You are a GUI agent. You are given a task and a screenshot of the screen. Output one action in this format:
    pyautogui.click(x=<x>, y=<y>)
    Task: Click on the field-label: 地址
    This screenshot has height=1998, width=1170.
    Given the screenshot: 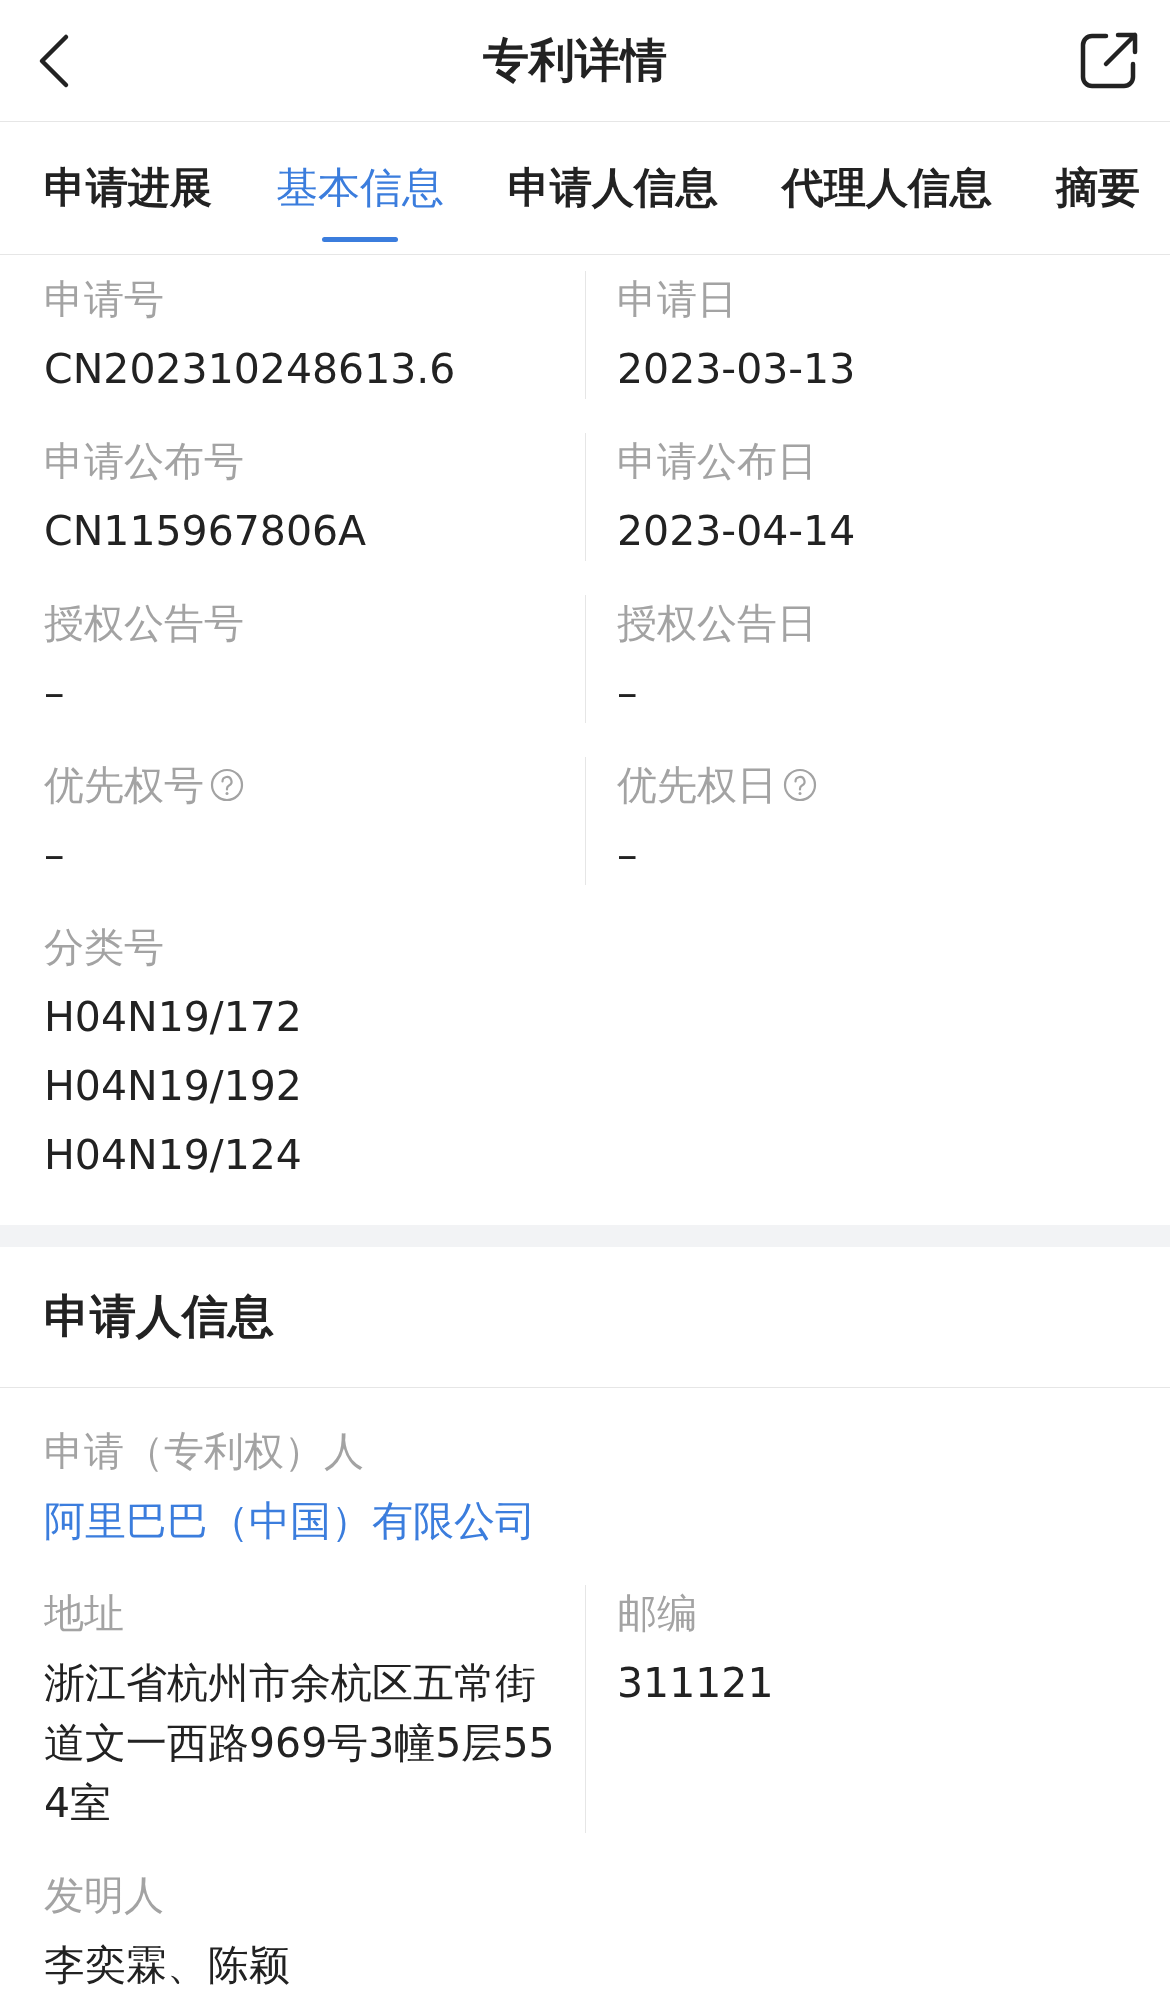 What is the action you would take?
    pyautogui.click(x=84, y=1613)
    